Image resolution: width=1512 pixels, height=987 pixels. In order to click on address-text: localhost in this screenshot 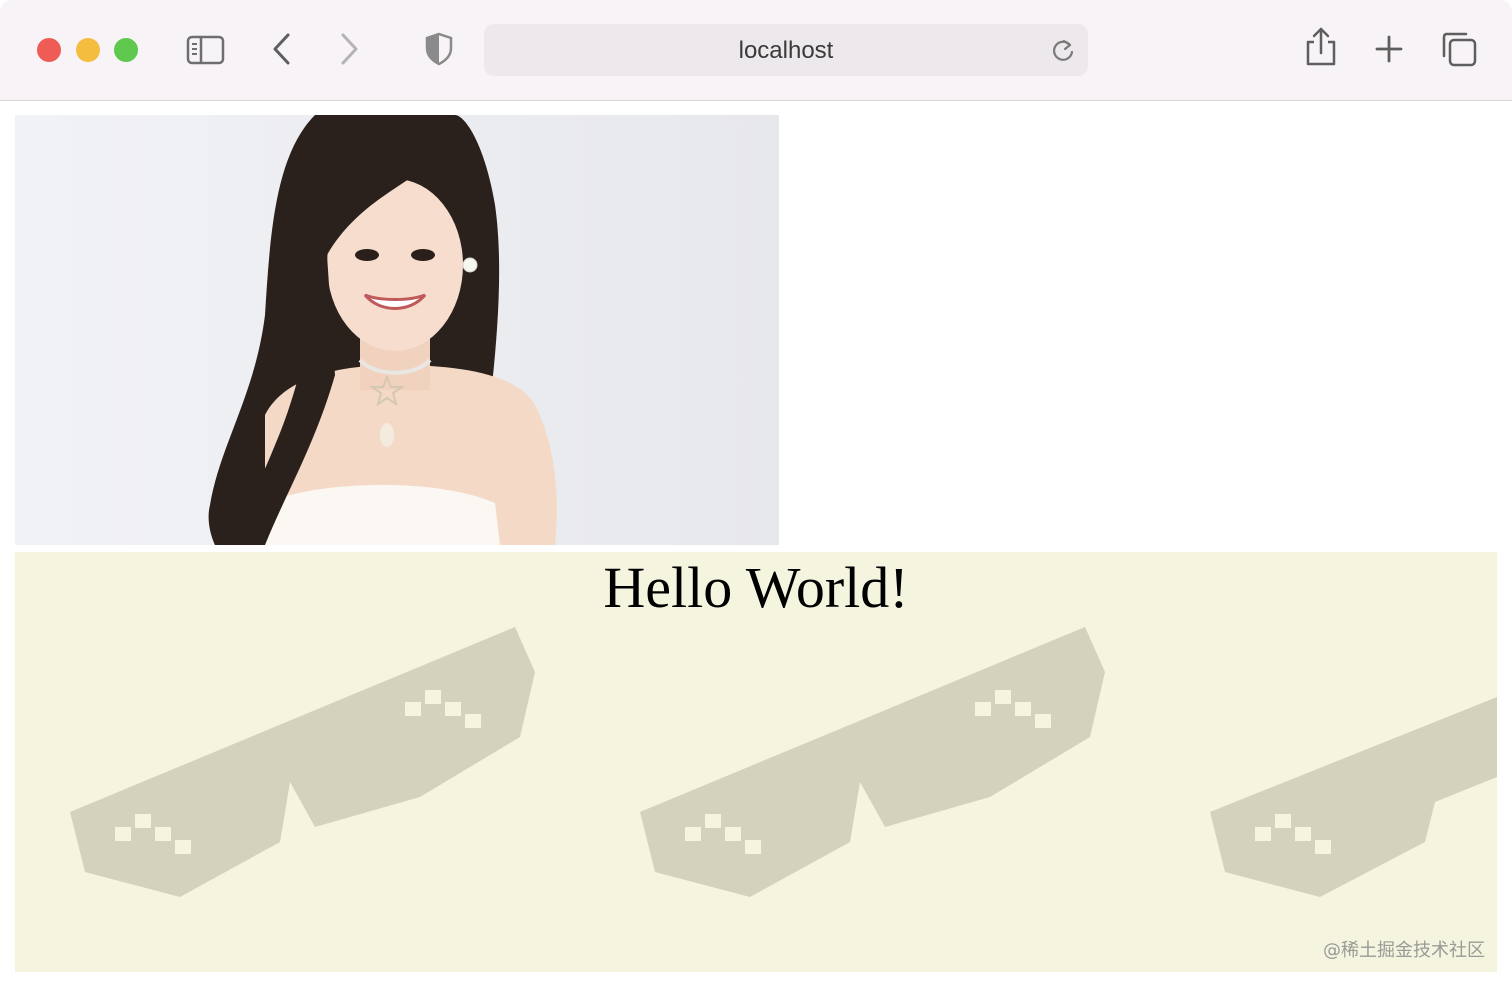, I will do `click(786, 50)`.